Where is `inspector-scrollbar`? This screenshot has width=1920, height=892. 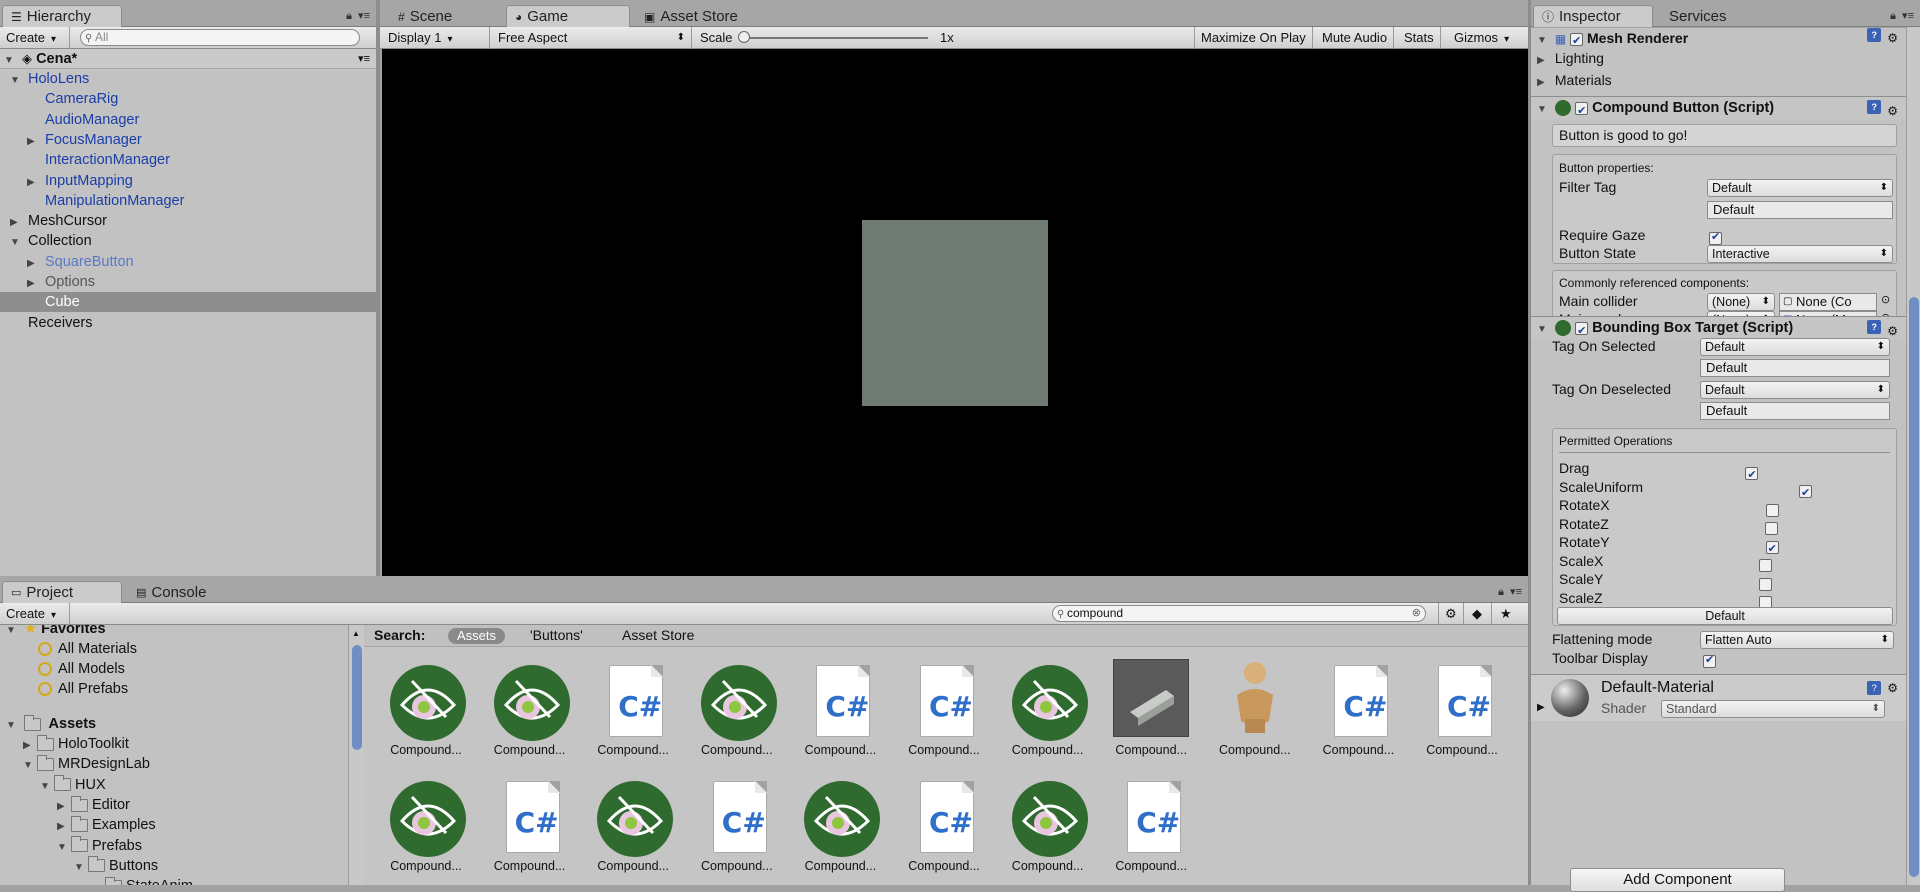
inspector-scrollbar is located at coordinates (1913, 456).